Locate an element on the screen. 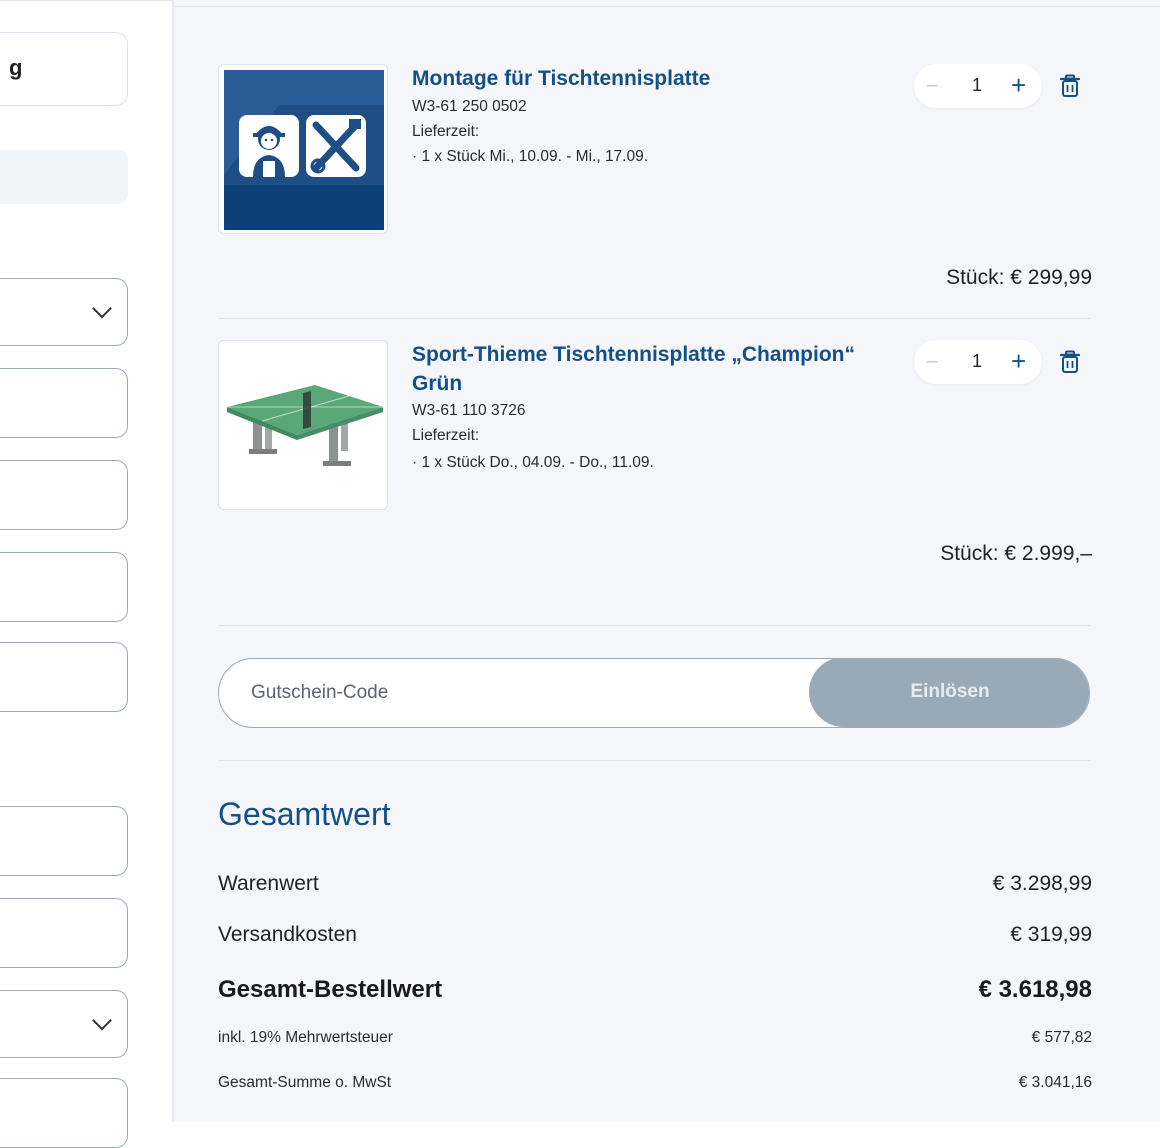 This screenshot has width=1160, height=1148. product-title-link: Montage für Tischtennisplatte is located at coordinates (642, 78).